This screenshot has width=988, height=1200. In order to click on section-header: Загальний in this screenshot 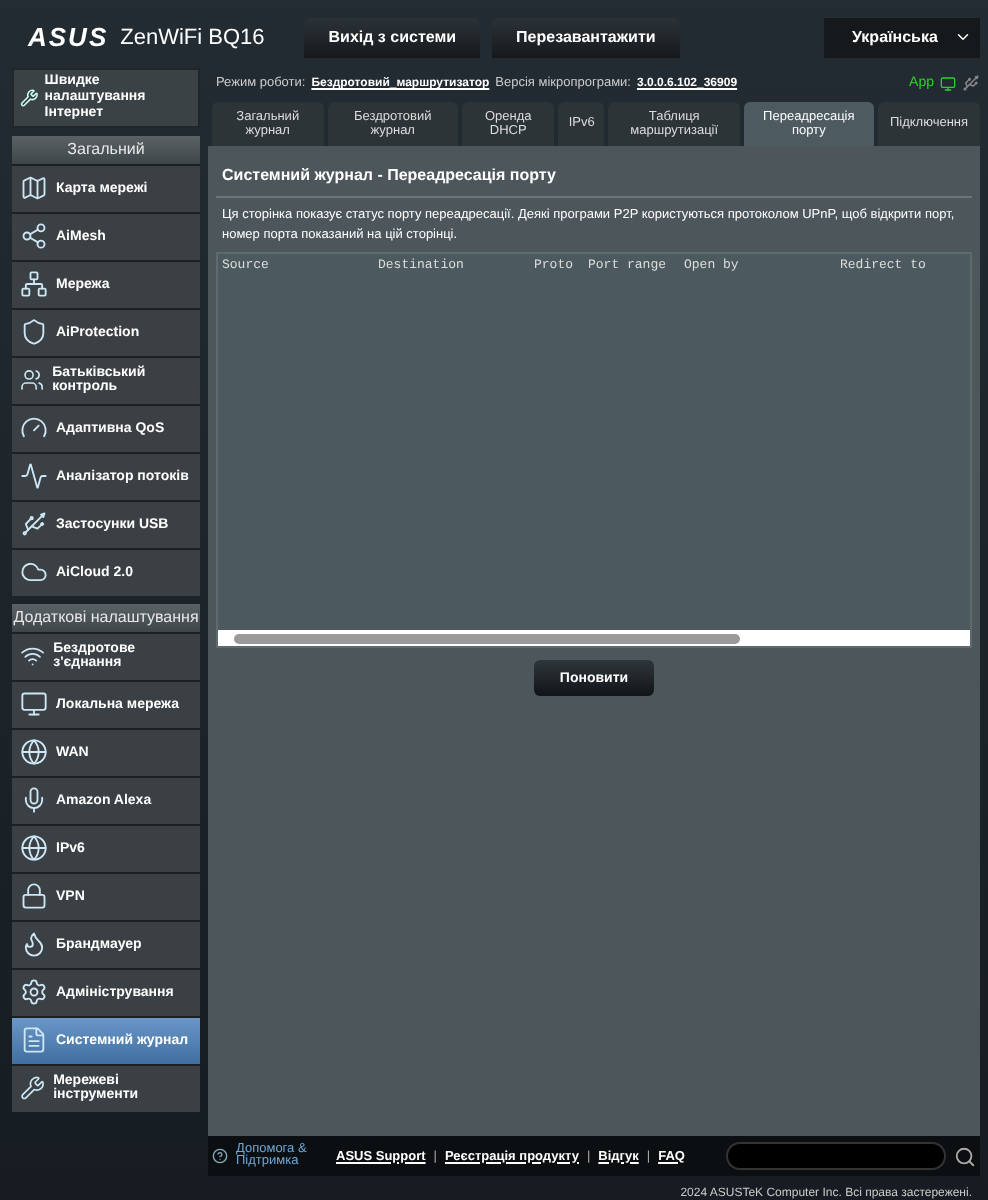, I will do `click(106, 149)`.